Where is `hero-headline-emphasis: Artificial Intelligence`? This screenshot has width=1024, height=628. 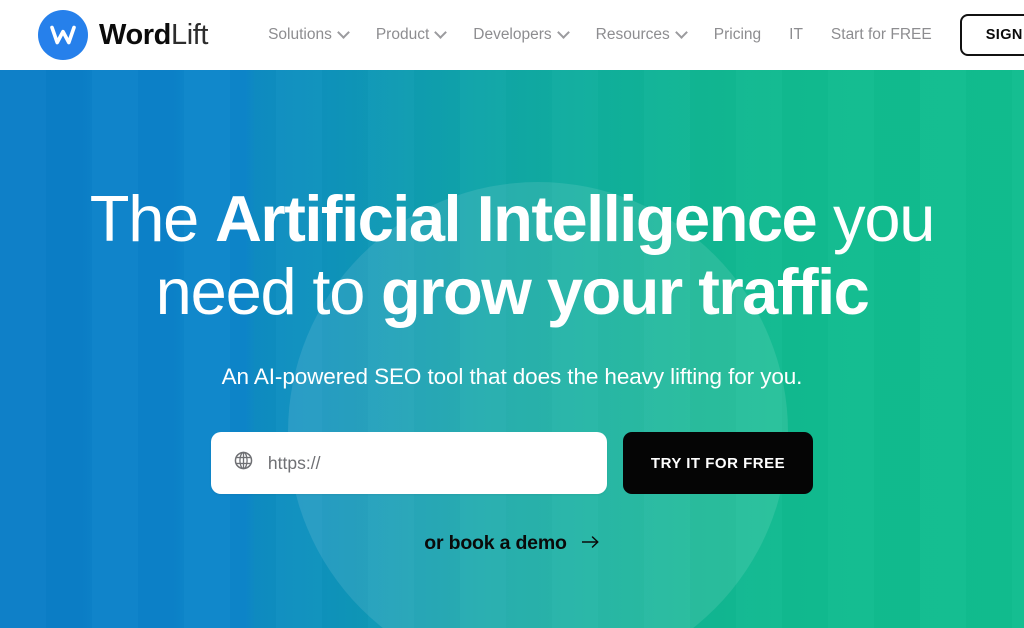 hero-headline-emphasis: Artificial Intelligence is located at coordinates (516, 218).